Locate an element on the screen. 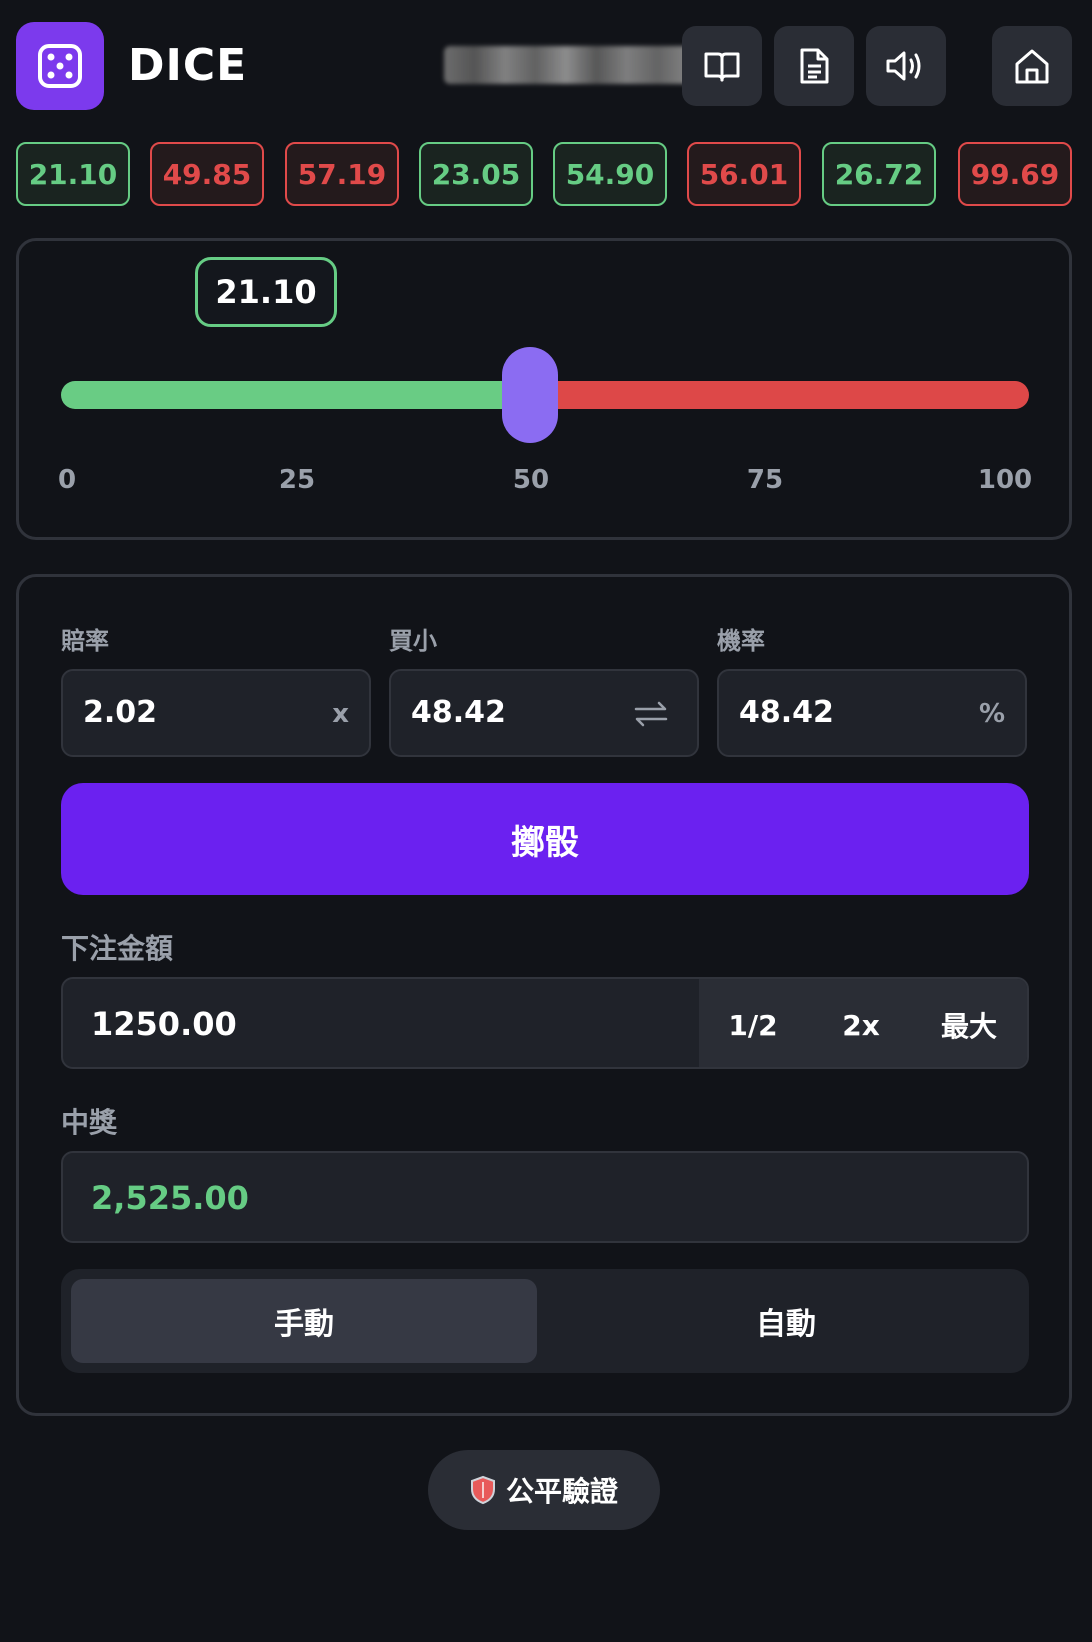 Image resolution: width=1092 pixels, height=1642 pixels. history-chip: 26.72 is located at coordinates (879, 174).